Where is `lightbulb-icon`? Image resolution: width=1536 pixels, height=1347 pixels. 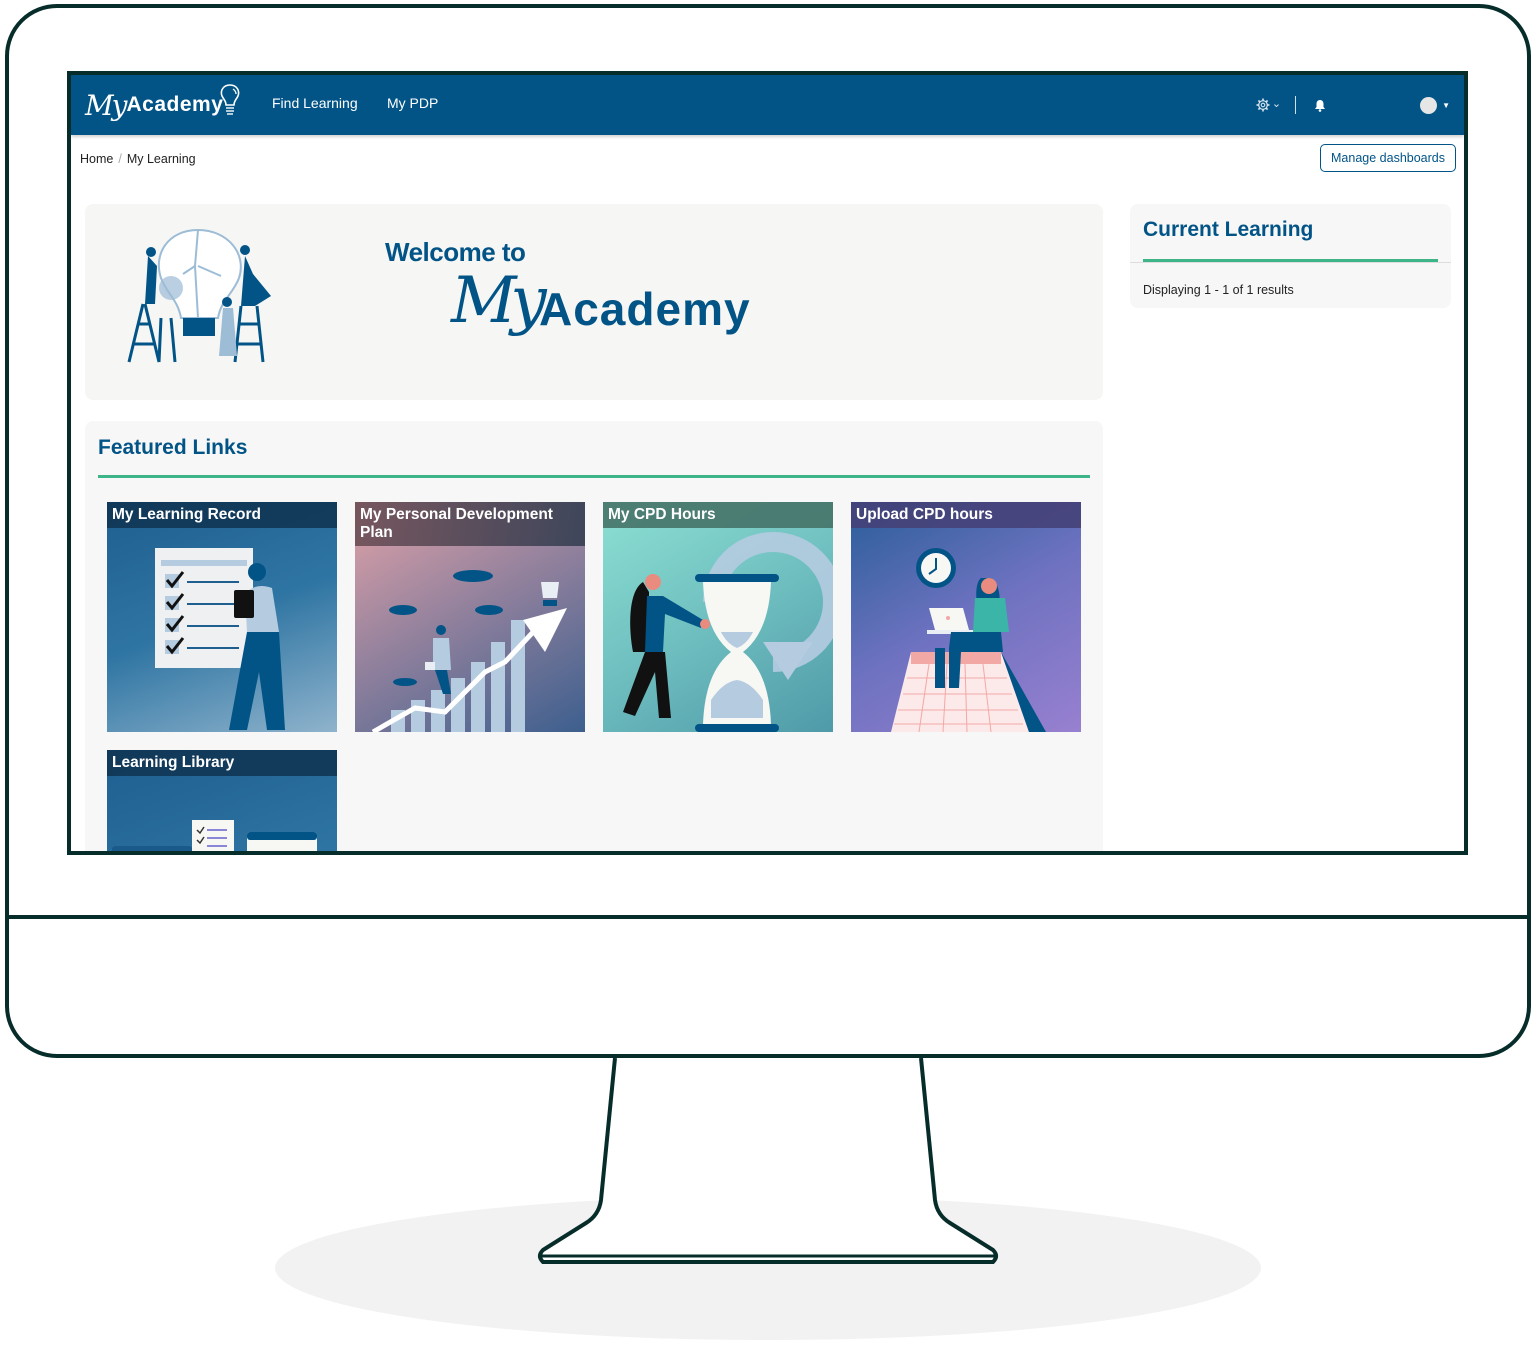 lightbulb-icon is located at coordinates (230, 99).